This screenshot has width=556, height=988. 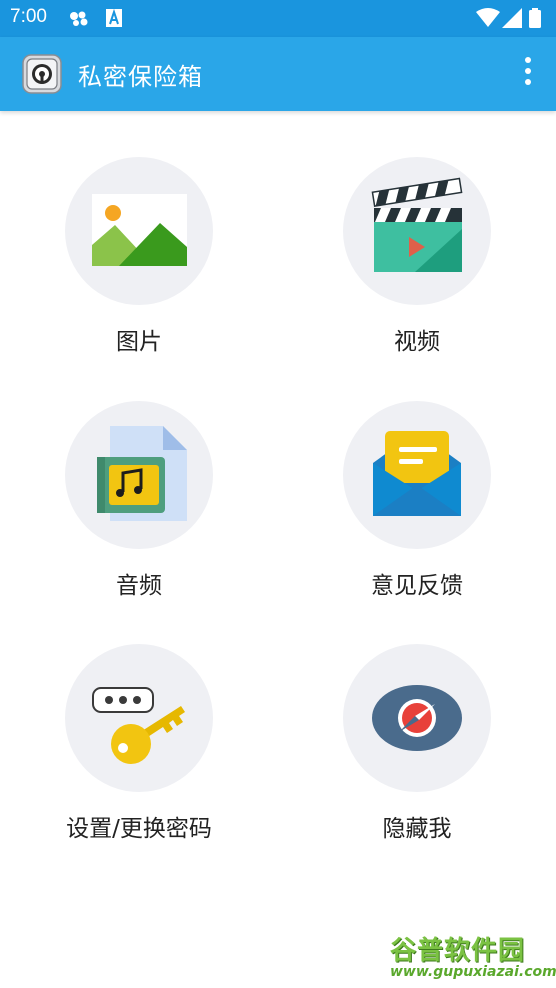 What do you see at coordinates (458, 951) in the screenshot?
I see `watermark-title: 谷普软件园` at bounding box center [458, 951].